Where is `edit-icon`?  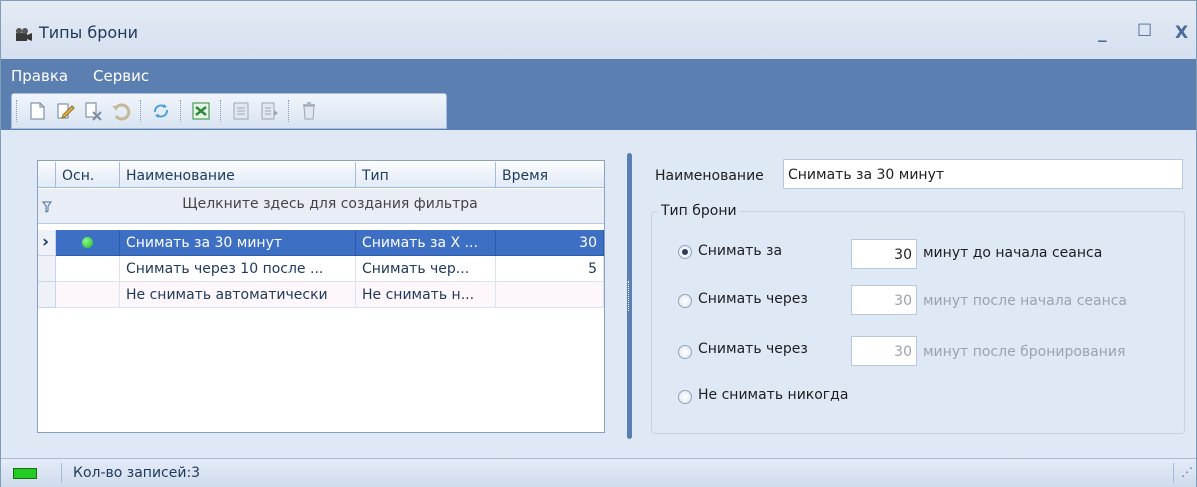 edit-icon is located at coordinates (65, 111).